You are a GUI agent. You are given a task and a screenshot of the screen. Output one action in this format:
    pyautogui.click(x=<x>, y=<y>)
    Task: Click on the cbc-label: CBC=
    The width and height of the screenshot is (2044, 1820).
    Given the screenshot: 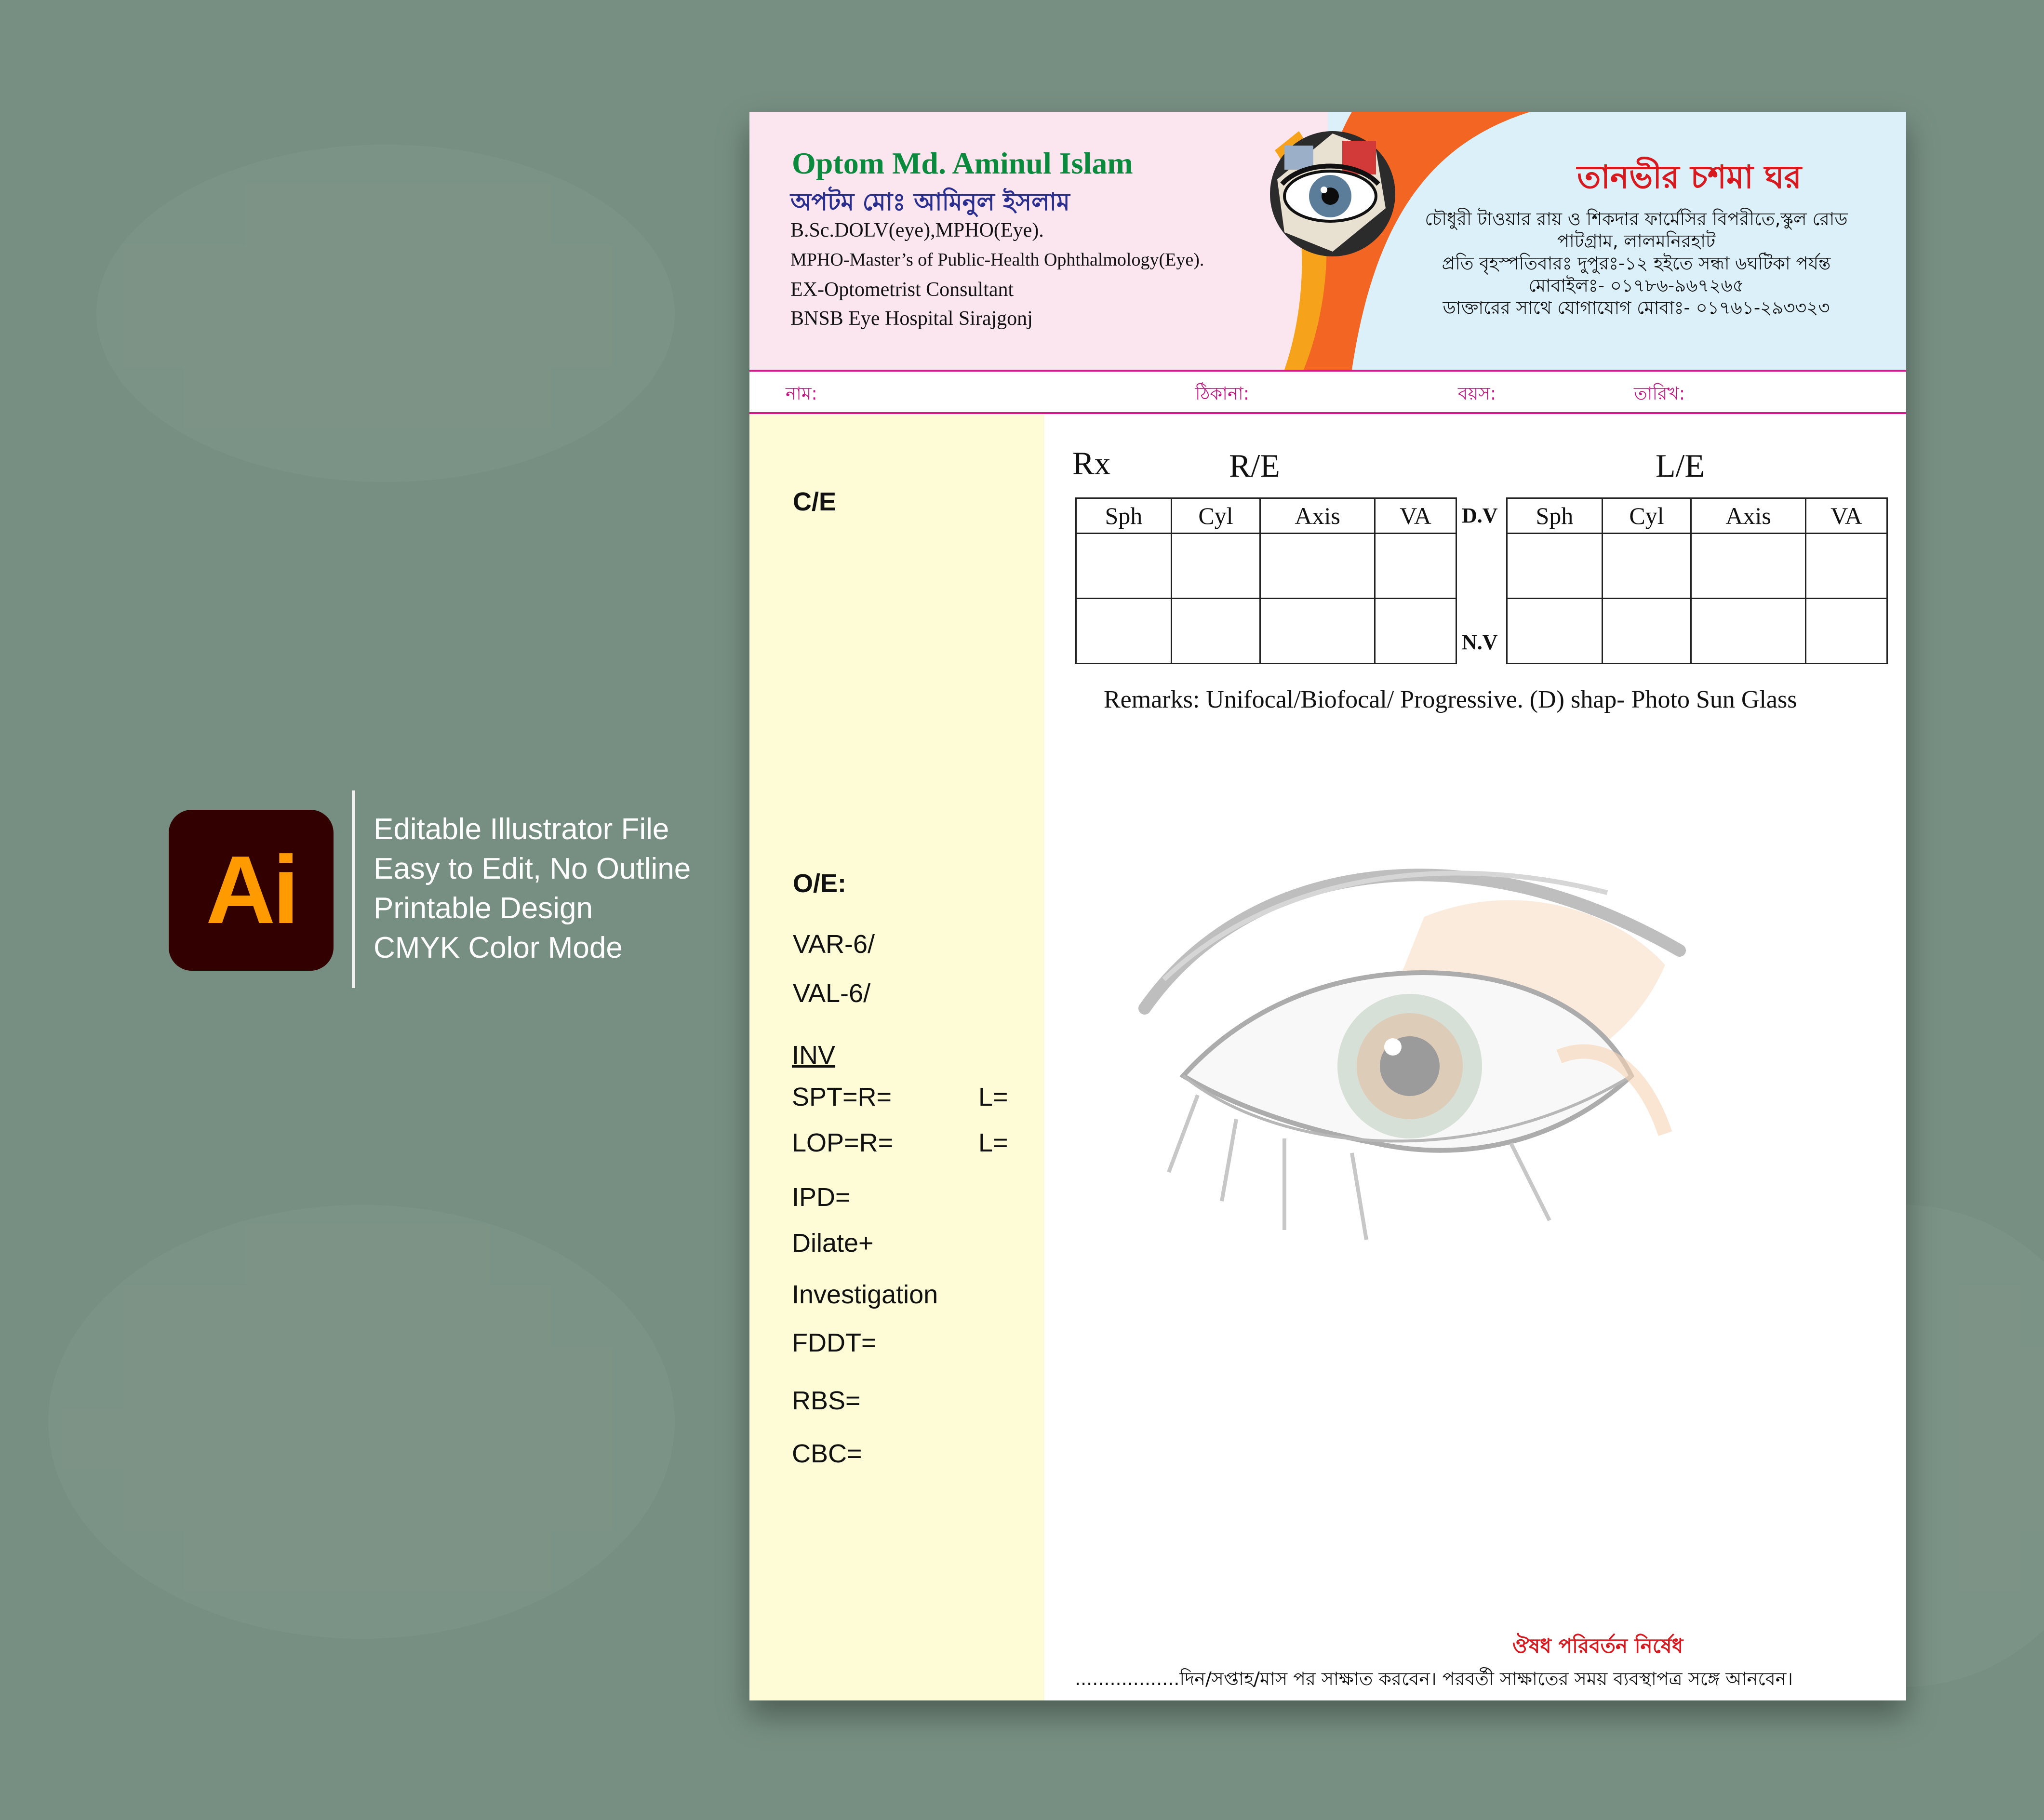 What is the action you would take?
    pyautogui.click(x=827, y=1453)
    